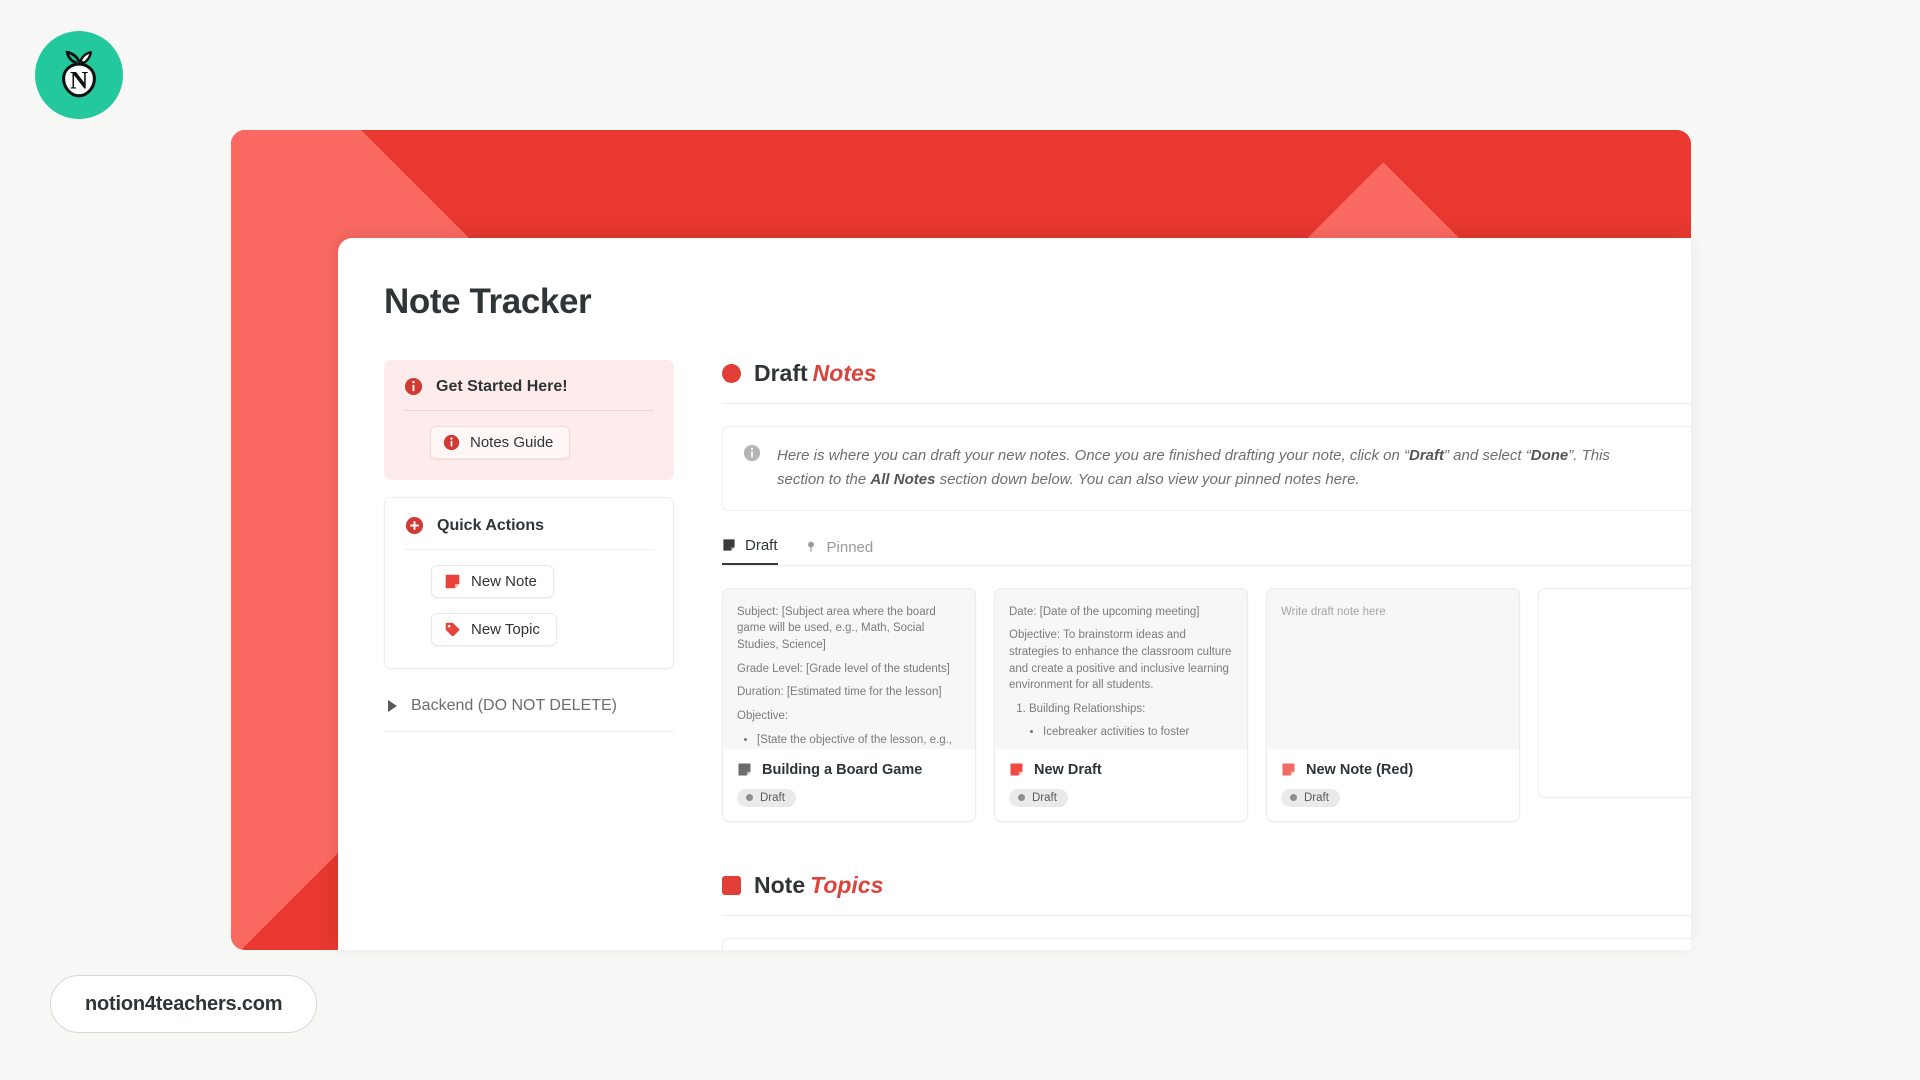 The width and height of the screenshot is (1920, 1080). I want to click on site-badge-label: notion4teachers.com, so click(184, 1003).